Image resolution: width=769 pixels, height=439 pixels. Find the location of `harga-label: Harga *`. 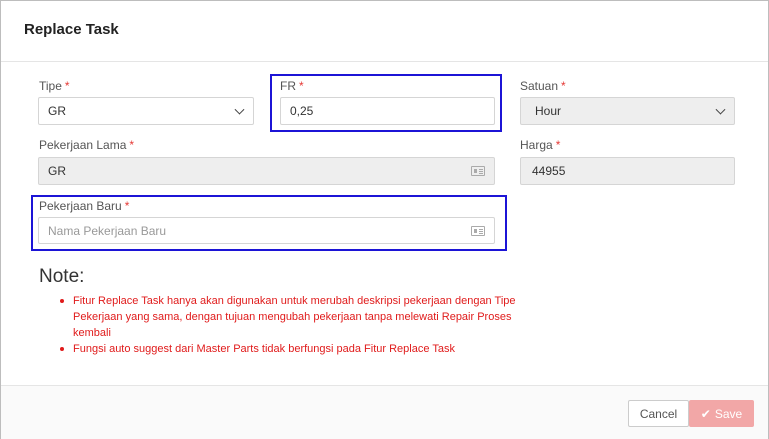

harga-label: Harga * is located at coordinates (540, 145).